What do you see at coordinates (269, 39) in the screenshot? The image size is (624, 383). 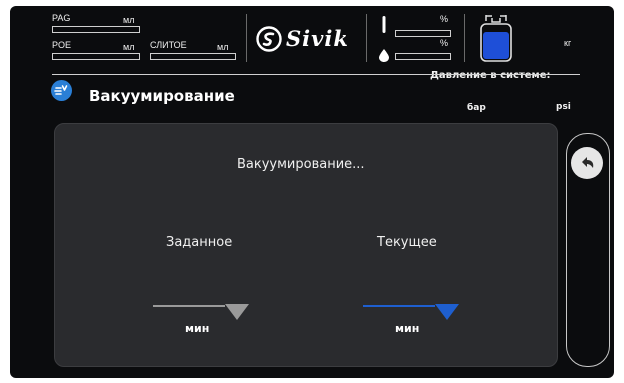 I see `sivik-logo-icon` at bounding box center [269, 39].